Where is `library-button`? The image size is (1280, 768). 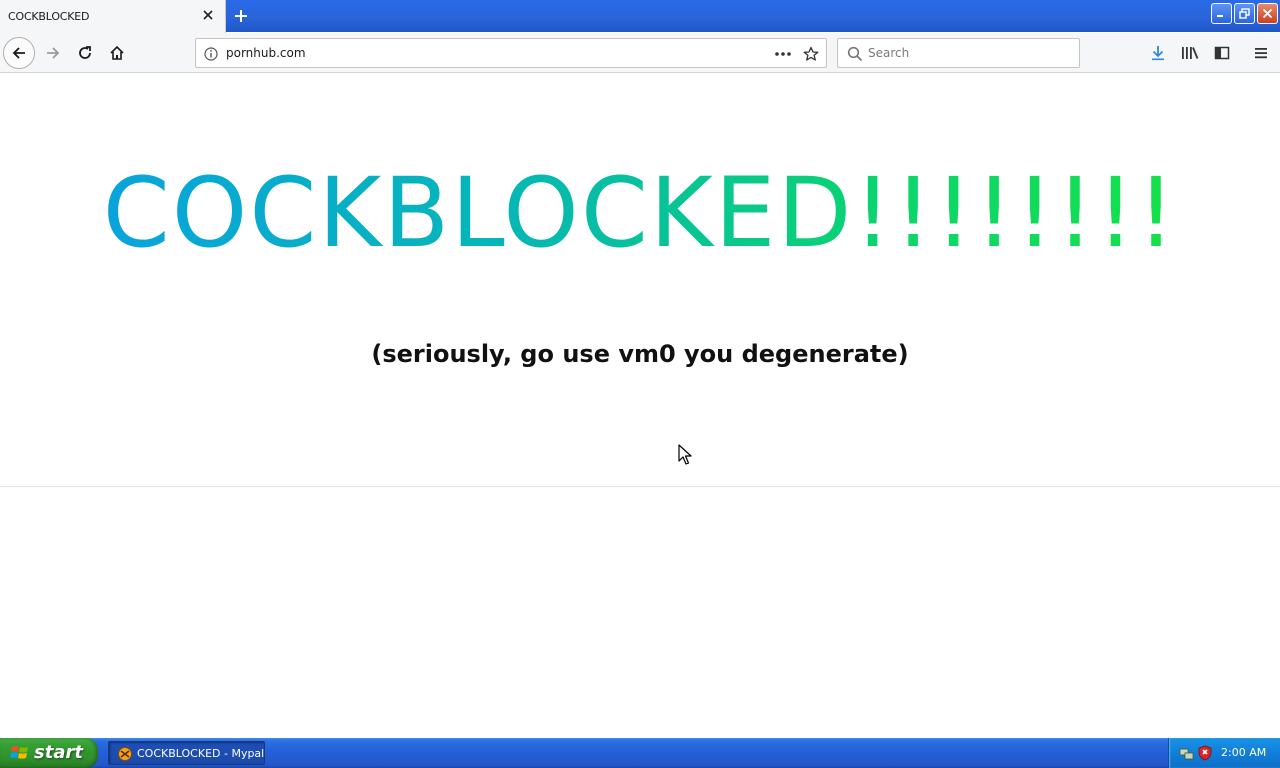 library-button is located at coordinates (1190, 53).